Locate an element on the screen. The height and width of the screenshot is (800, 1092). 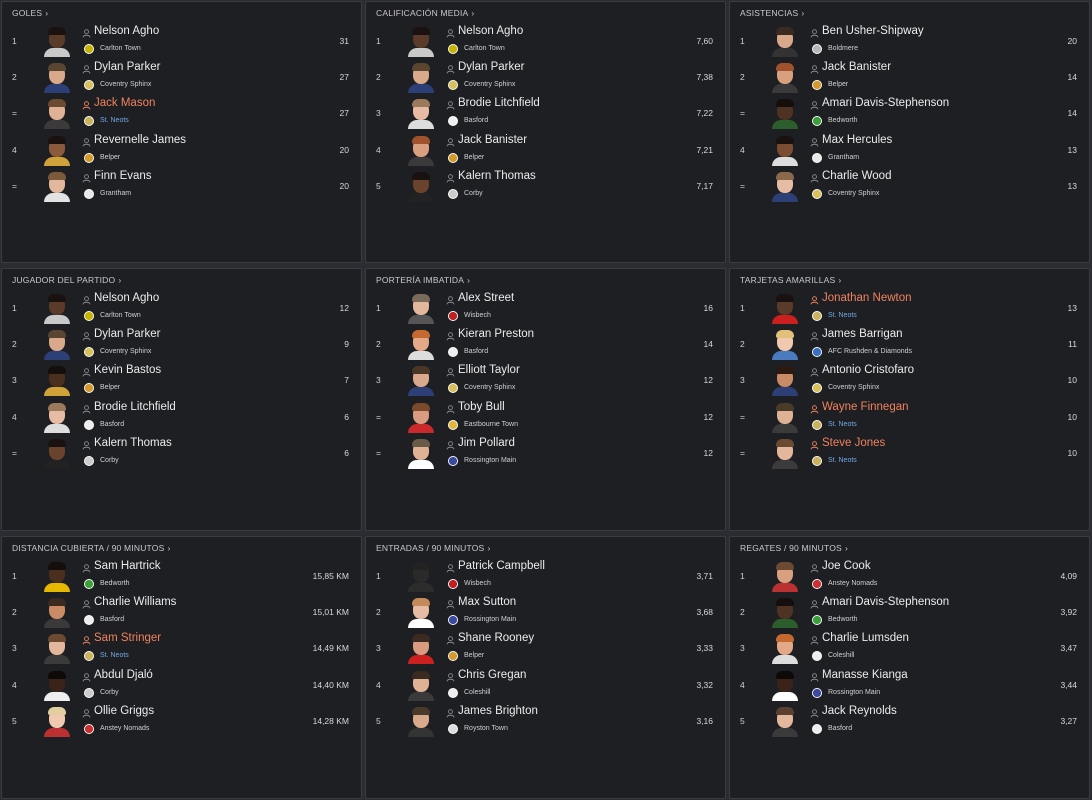
player-name-link: Kevin Bastos is located at coordinates (127, 370).